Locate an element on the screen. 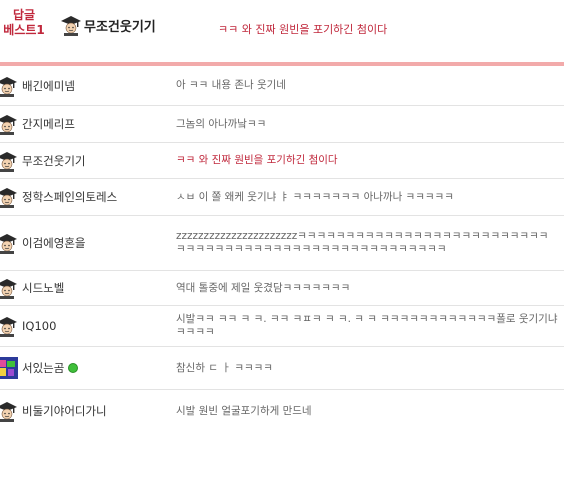 The height and width of the screenshot is (497, 564). best-label-line2: 베스트1 is located at coordinates (24, 30).